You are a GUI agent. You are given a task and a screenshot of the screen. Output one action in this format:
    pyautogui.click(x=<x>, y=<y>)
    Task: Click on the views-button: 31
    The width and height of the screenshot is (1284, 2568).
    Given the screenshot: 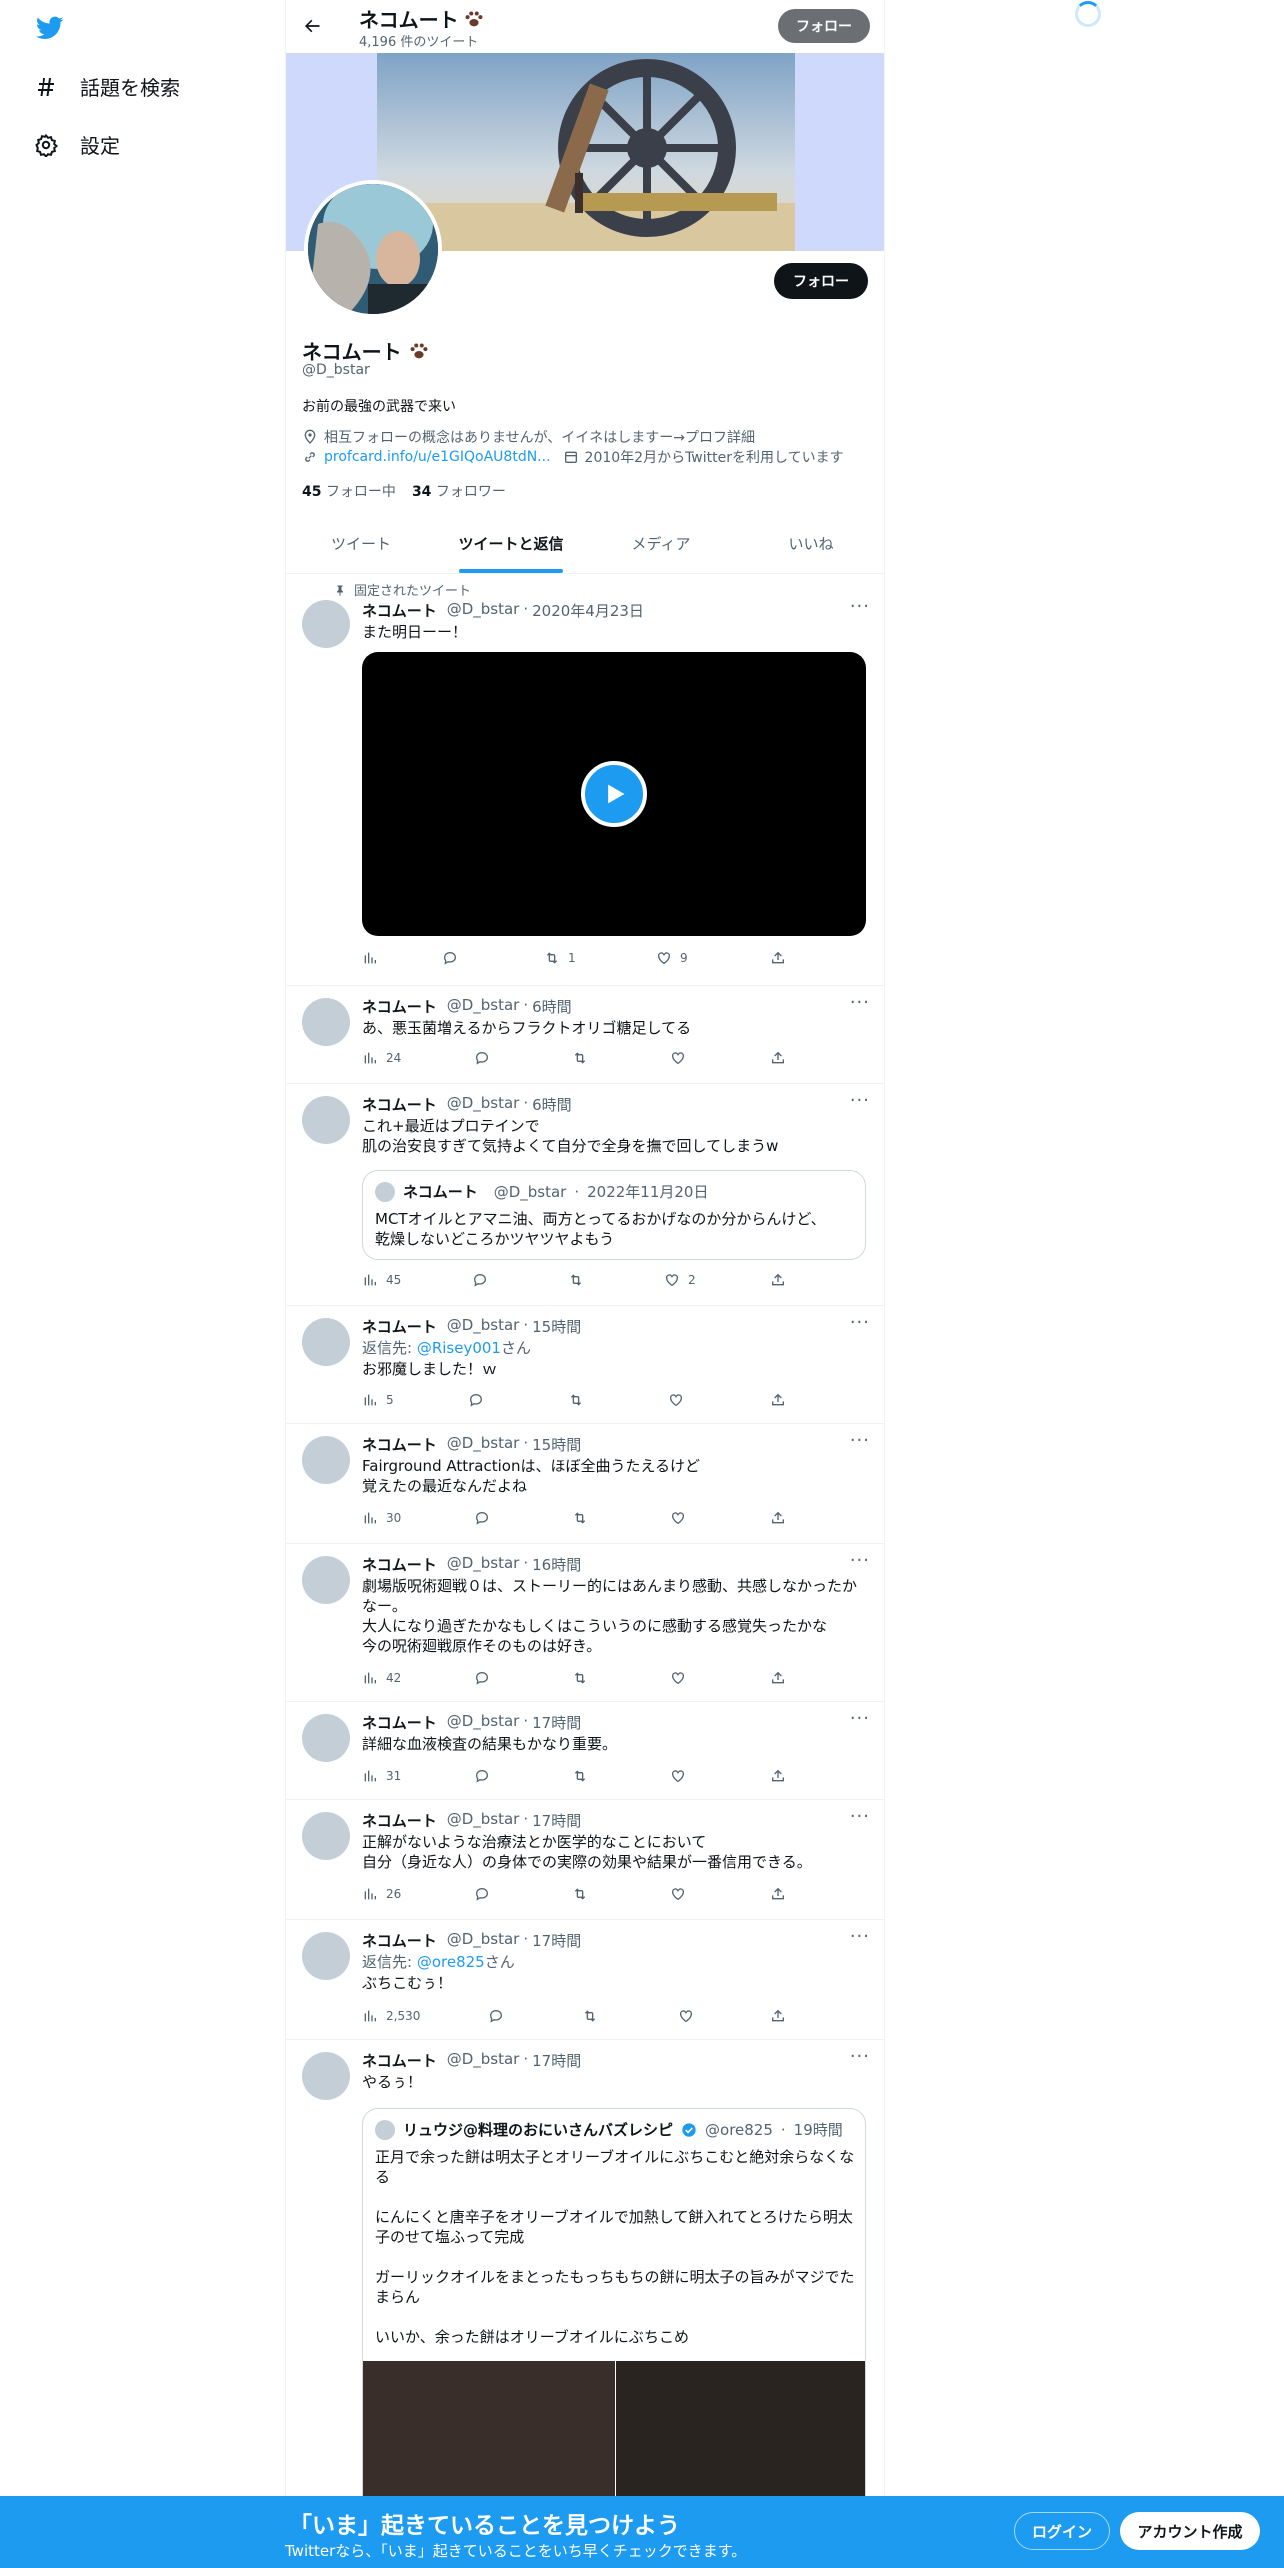 What is the action you would take?
    pyautogui.click(x=381, y=1776)
    